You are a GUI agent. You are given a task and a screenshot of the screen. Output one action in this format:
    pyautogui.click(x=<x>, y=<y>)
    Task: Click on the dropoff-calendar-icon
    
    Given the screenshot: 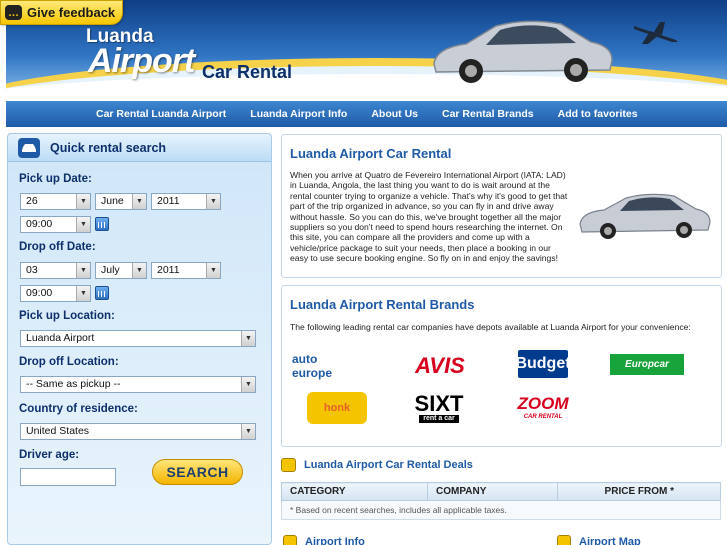 What is the action you would take?
    pyautogui.click(x=102, y=293)
    